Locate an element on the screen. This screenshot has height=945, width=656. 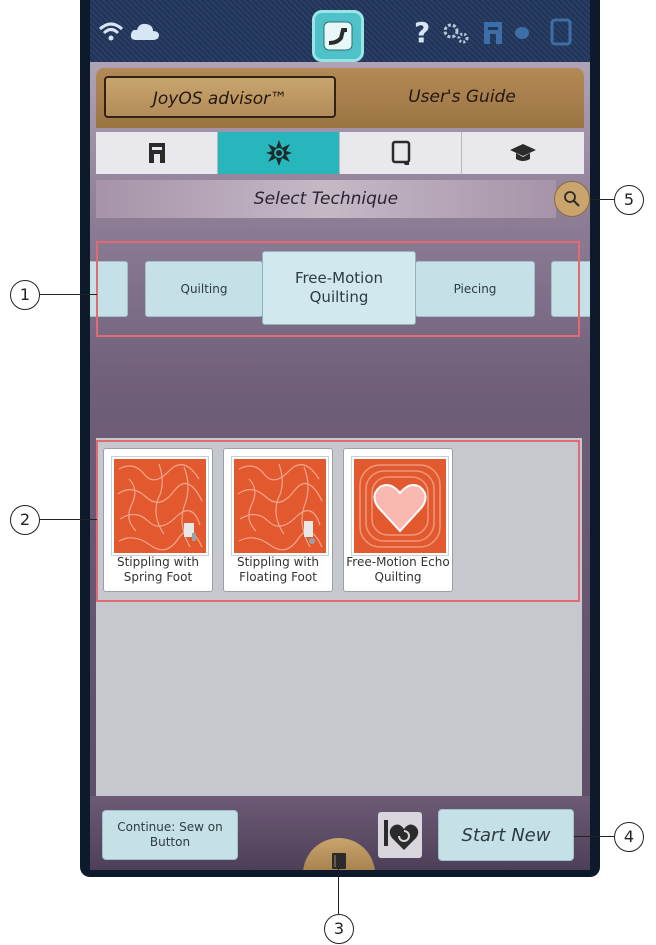
heart-reload-icon is located at coordinates (401, 835).